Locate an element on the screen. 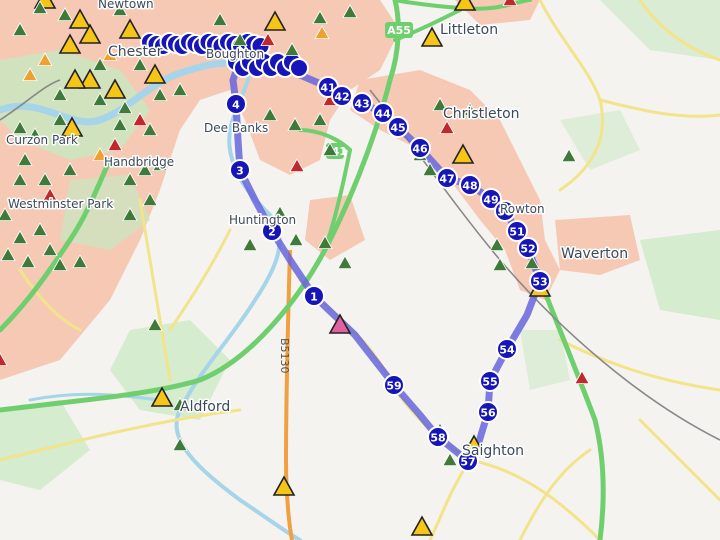 The image size is (720, 540). waypoint-number: 4 is located at coordinates (236, 105).